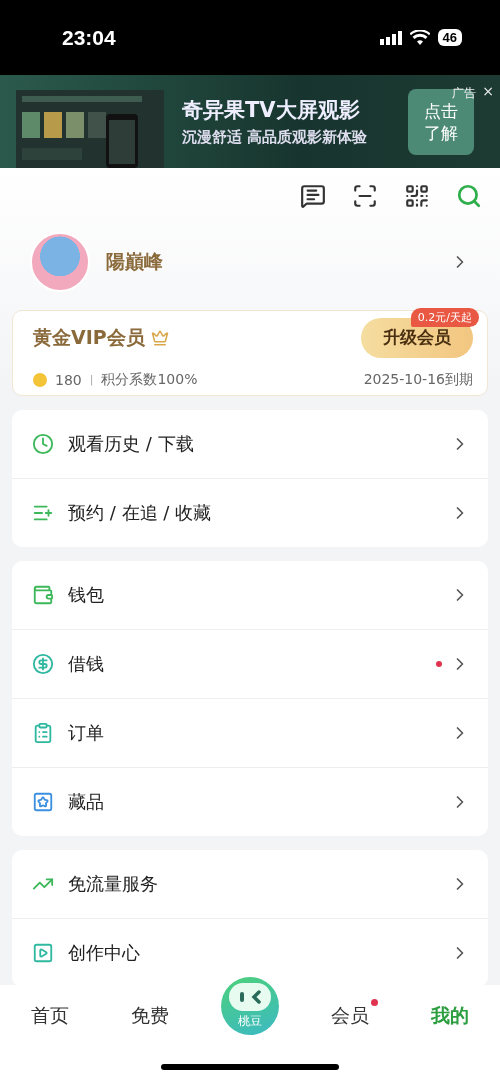 The width and height of the screenshot is (500, 1084). What do you see at coordinates (418, 379) in the screenshot?
I see `expiry-date: 2025-10-16到期` at bounding box center [418, 379].